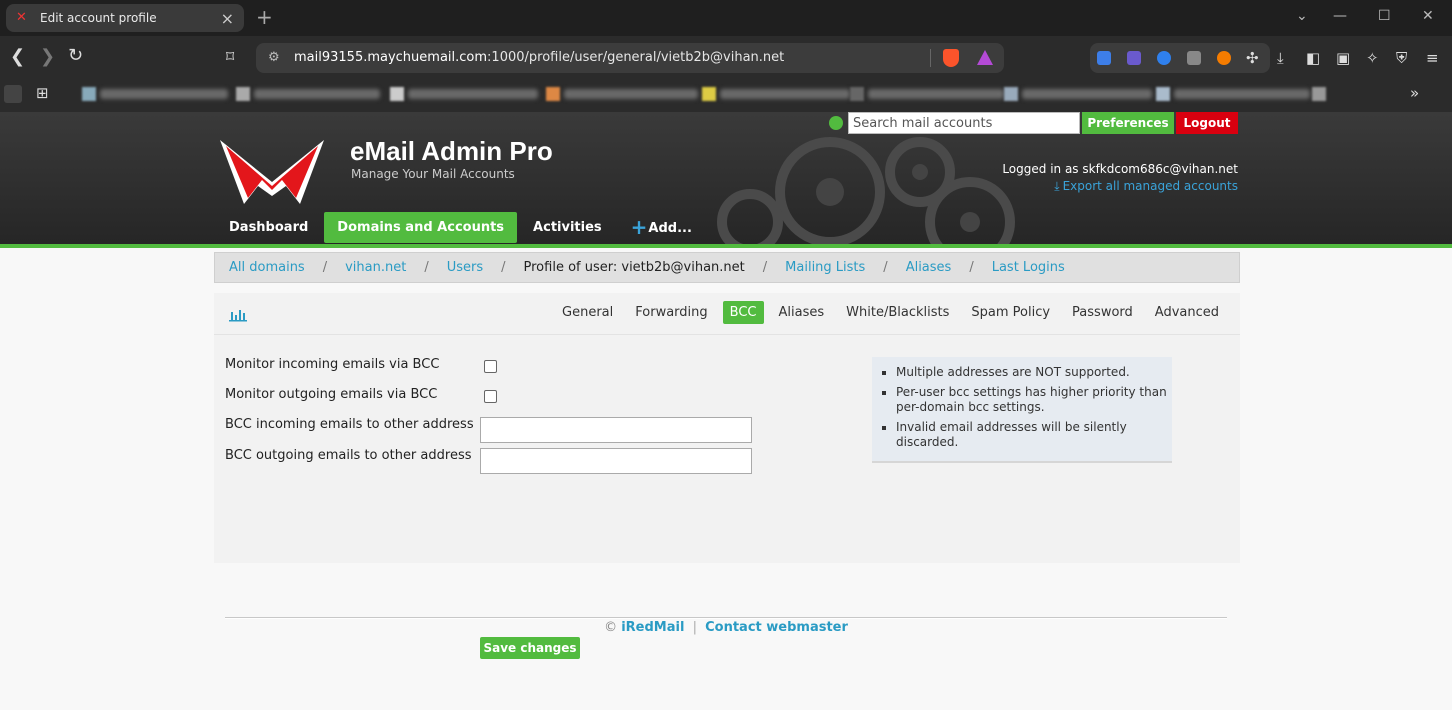 Image resolution: width=1452 pixels, height=710 pixels. I want to click on nav-domains-and-accounts: Domains and Accounts, so click(421, 227).